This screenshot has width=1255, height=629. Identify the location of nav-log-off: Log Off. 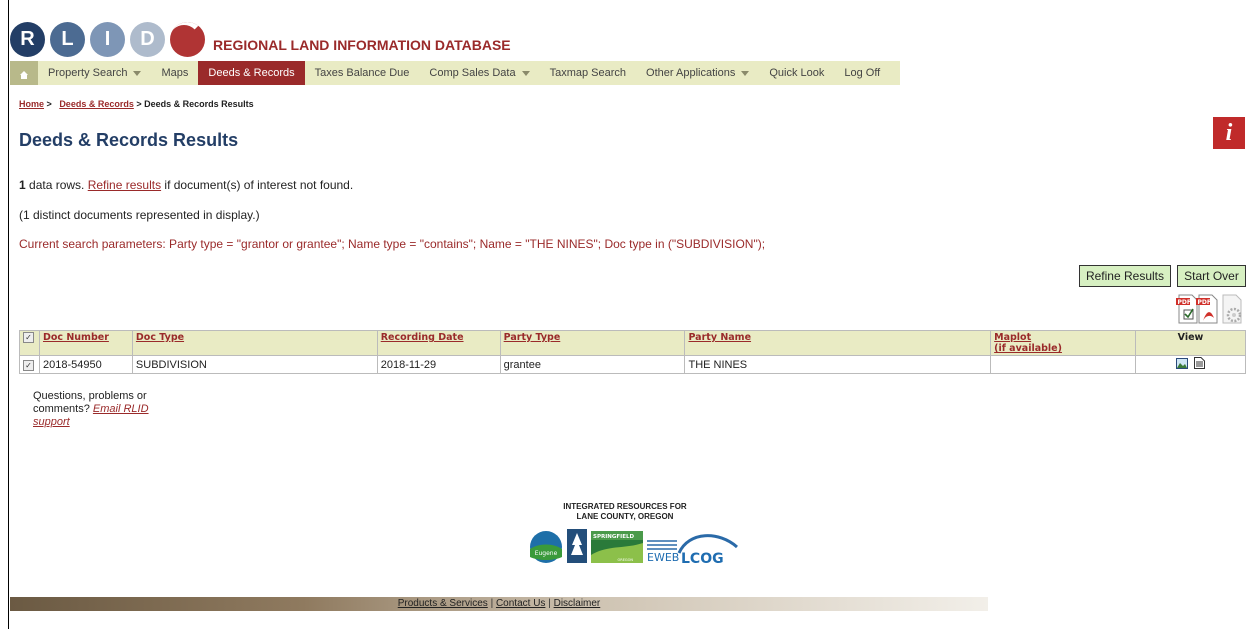
(862, 73).